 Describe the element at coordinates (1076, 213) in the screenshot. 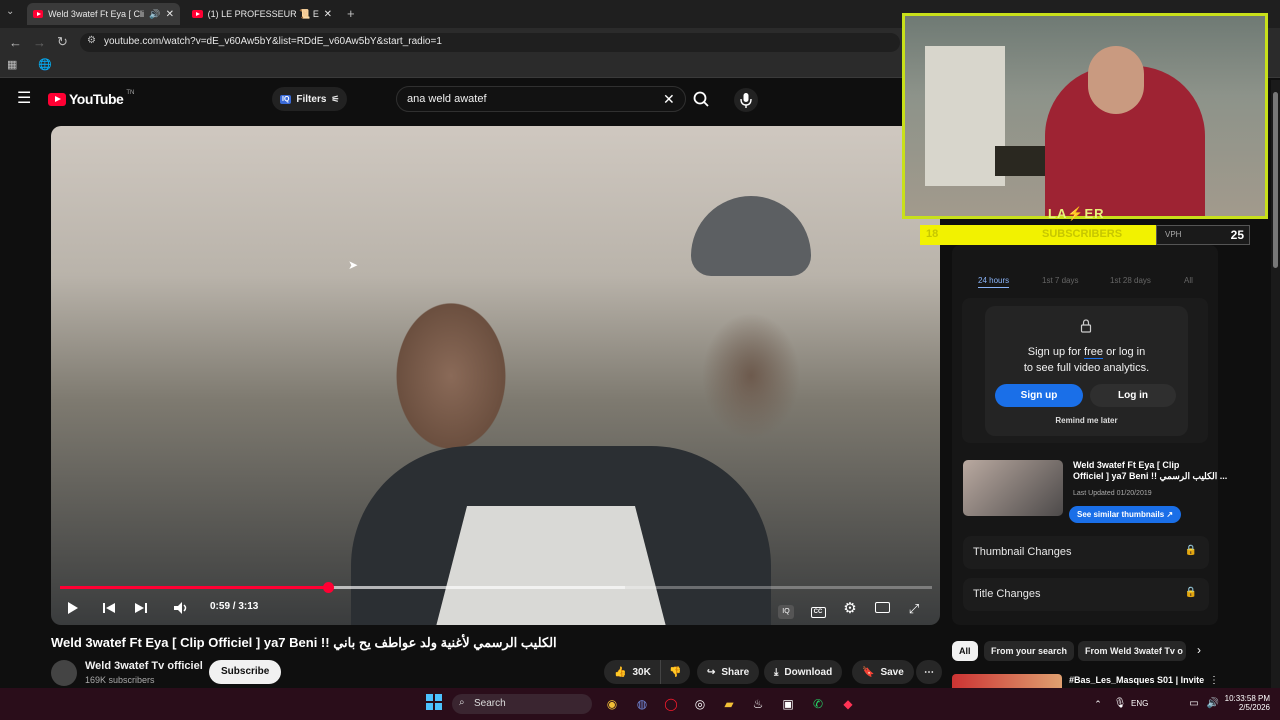

I see `stream-logo: LA⚡ER` at that location.